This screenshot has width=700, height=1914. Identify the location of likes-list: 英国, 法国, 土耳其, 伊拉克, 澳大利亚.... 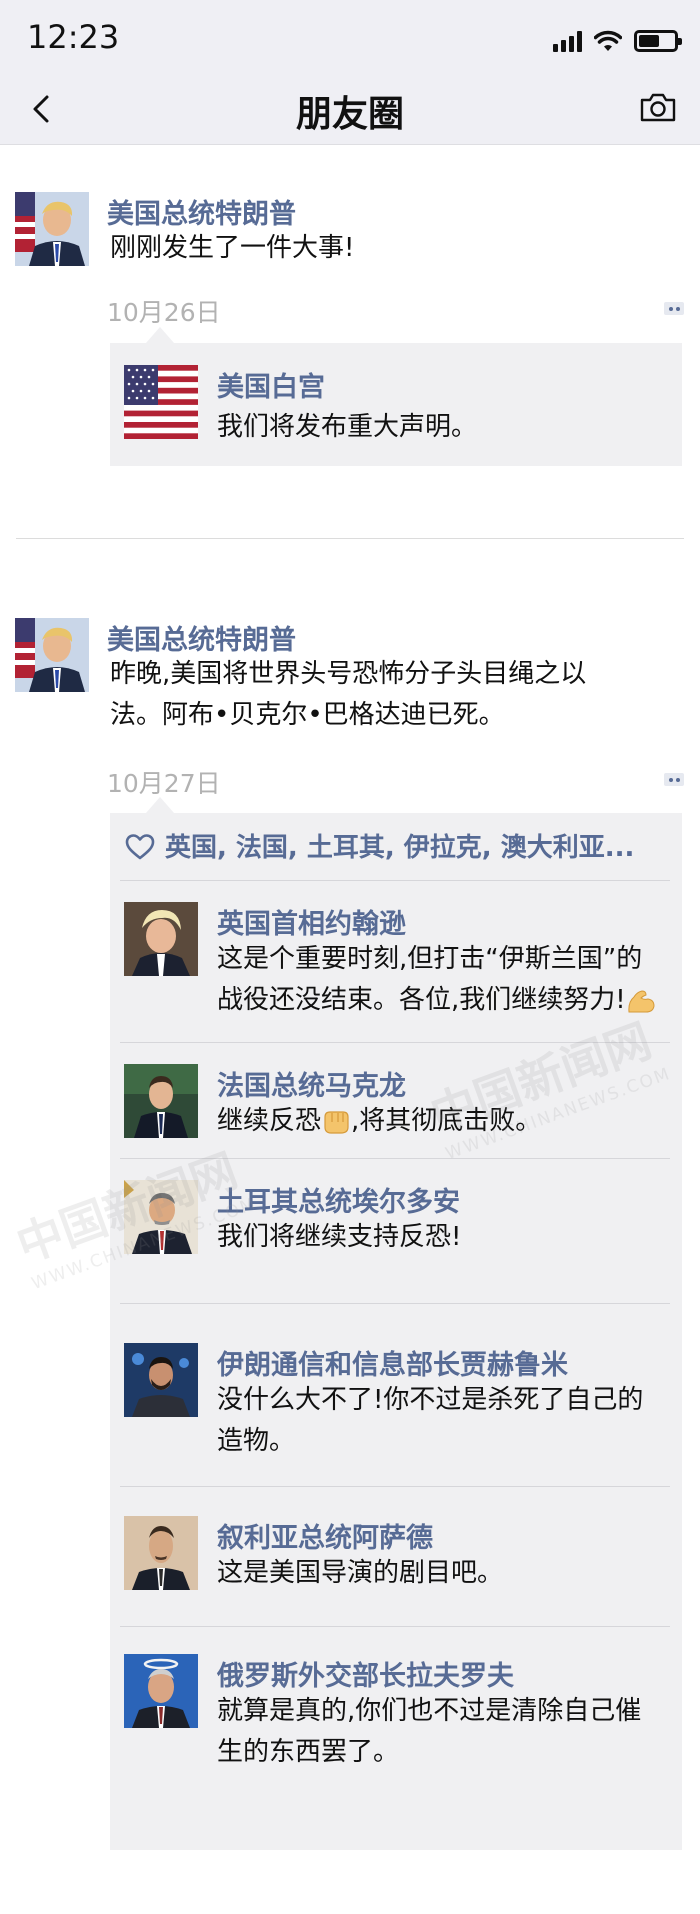
(399, 845).